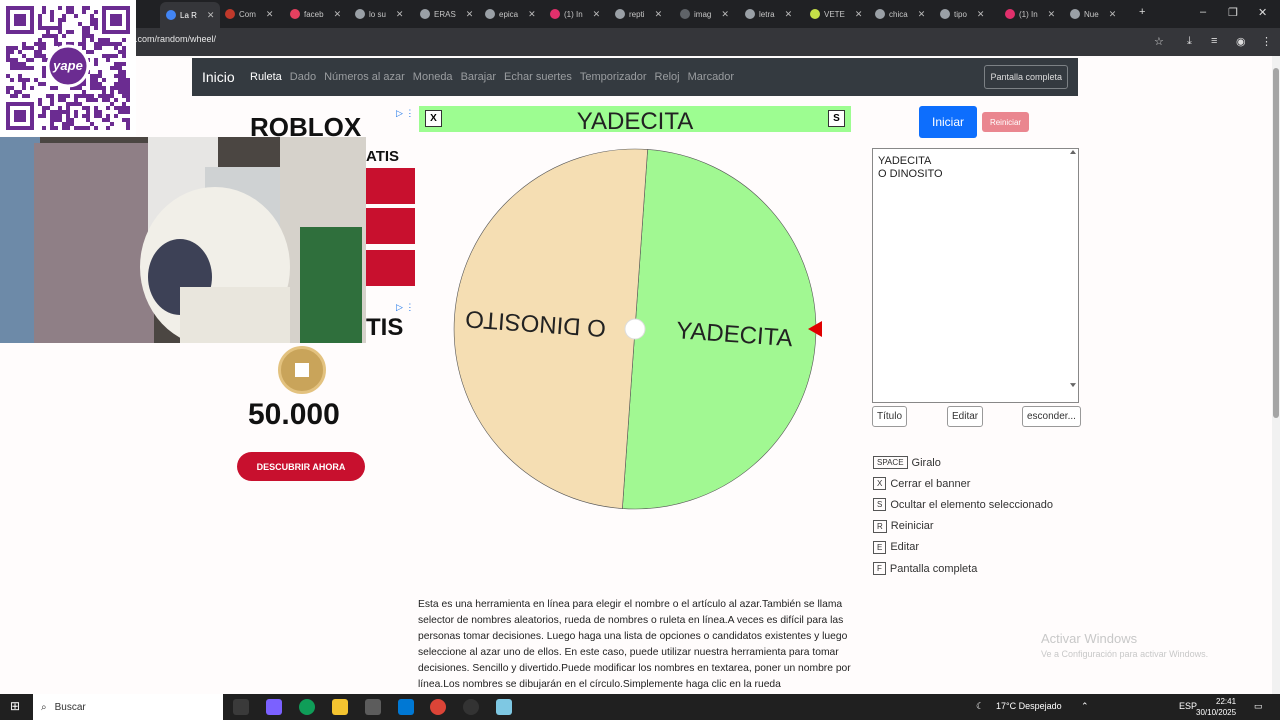  I want to click on nav-link: Echar suertes, so click(538, 77).